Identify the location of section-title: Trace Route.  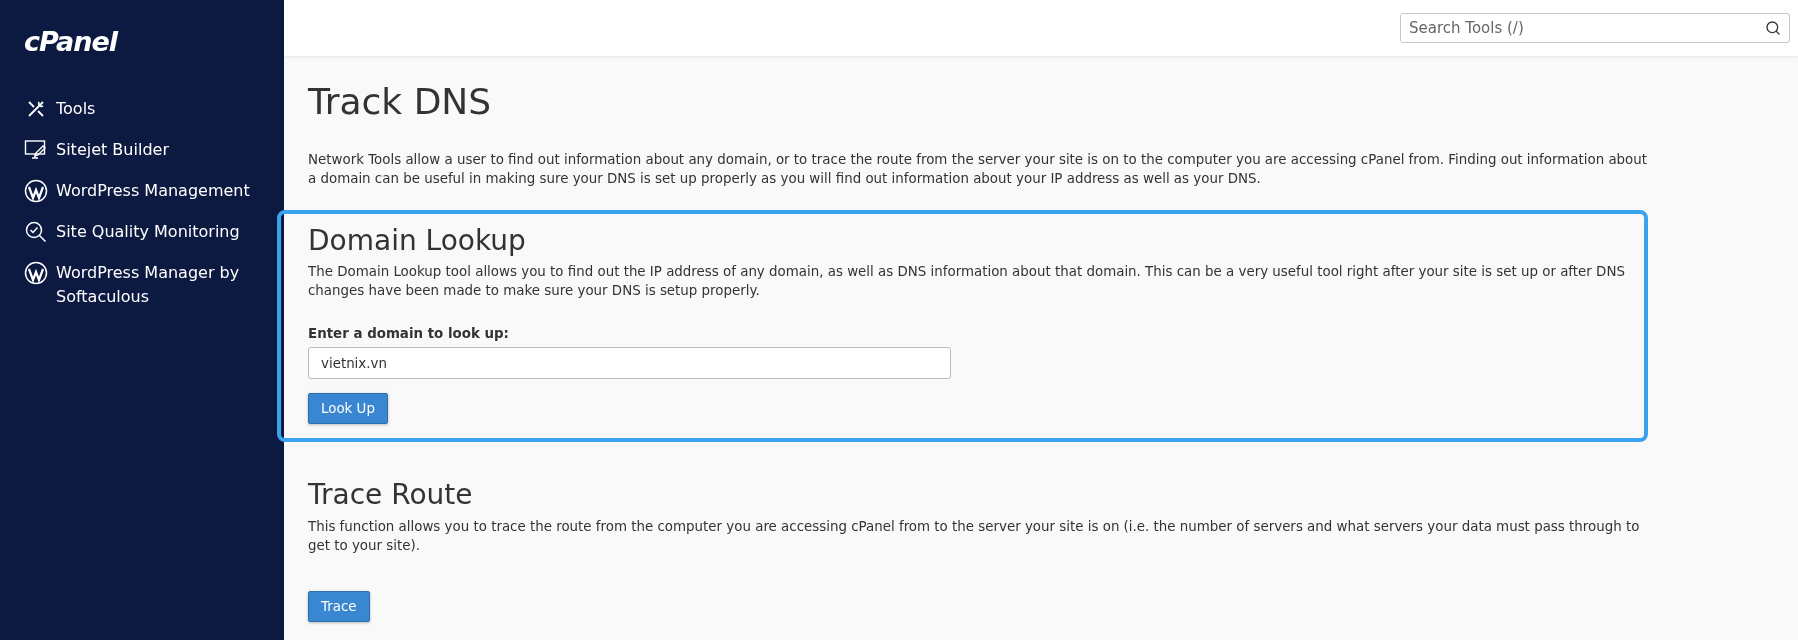
(391, 495).